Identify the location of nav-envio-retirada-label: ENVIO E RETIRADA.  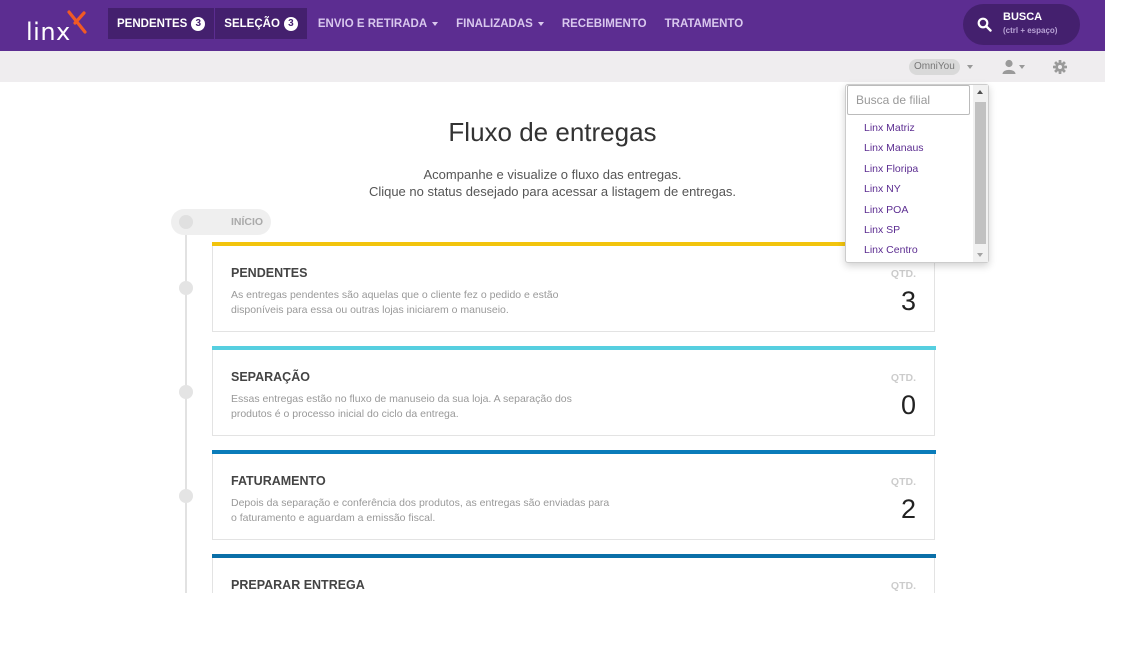
(372, 23).